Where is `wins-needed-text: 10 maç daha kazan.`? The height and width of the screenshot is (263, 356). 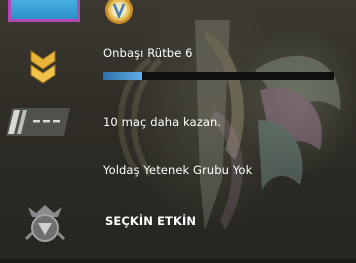 wins-needed-text: 10 maç daha kazan. is located at coordinates (162, 122).